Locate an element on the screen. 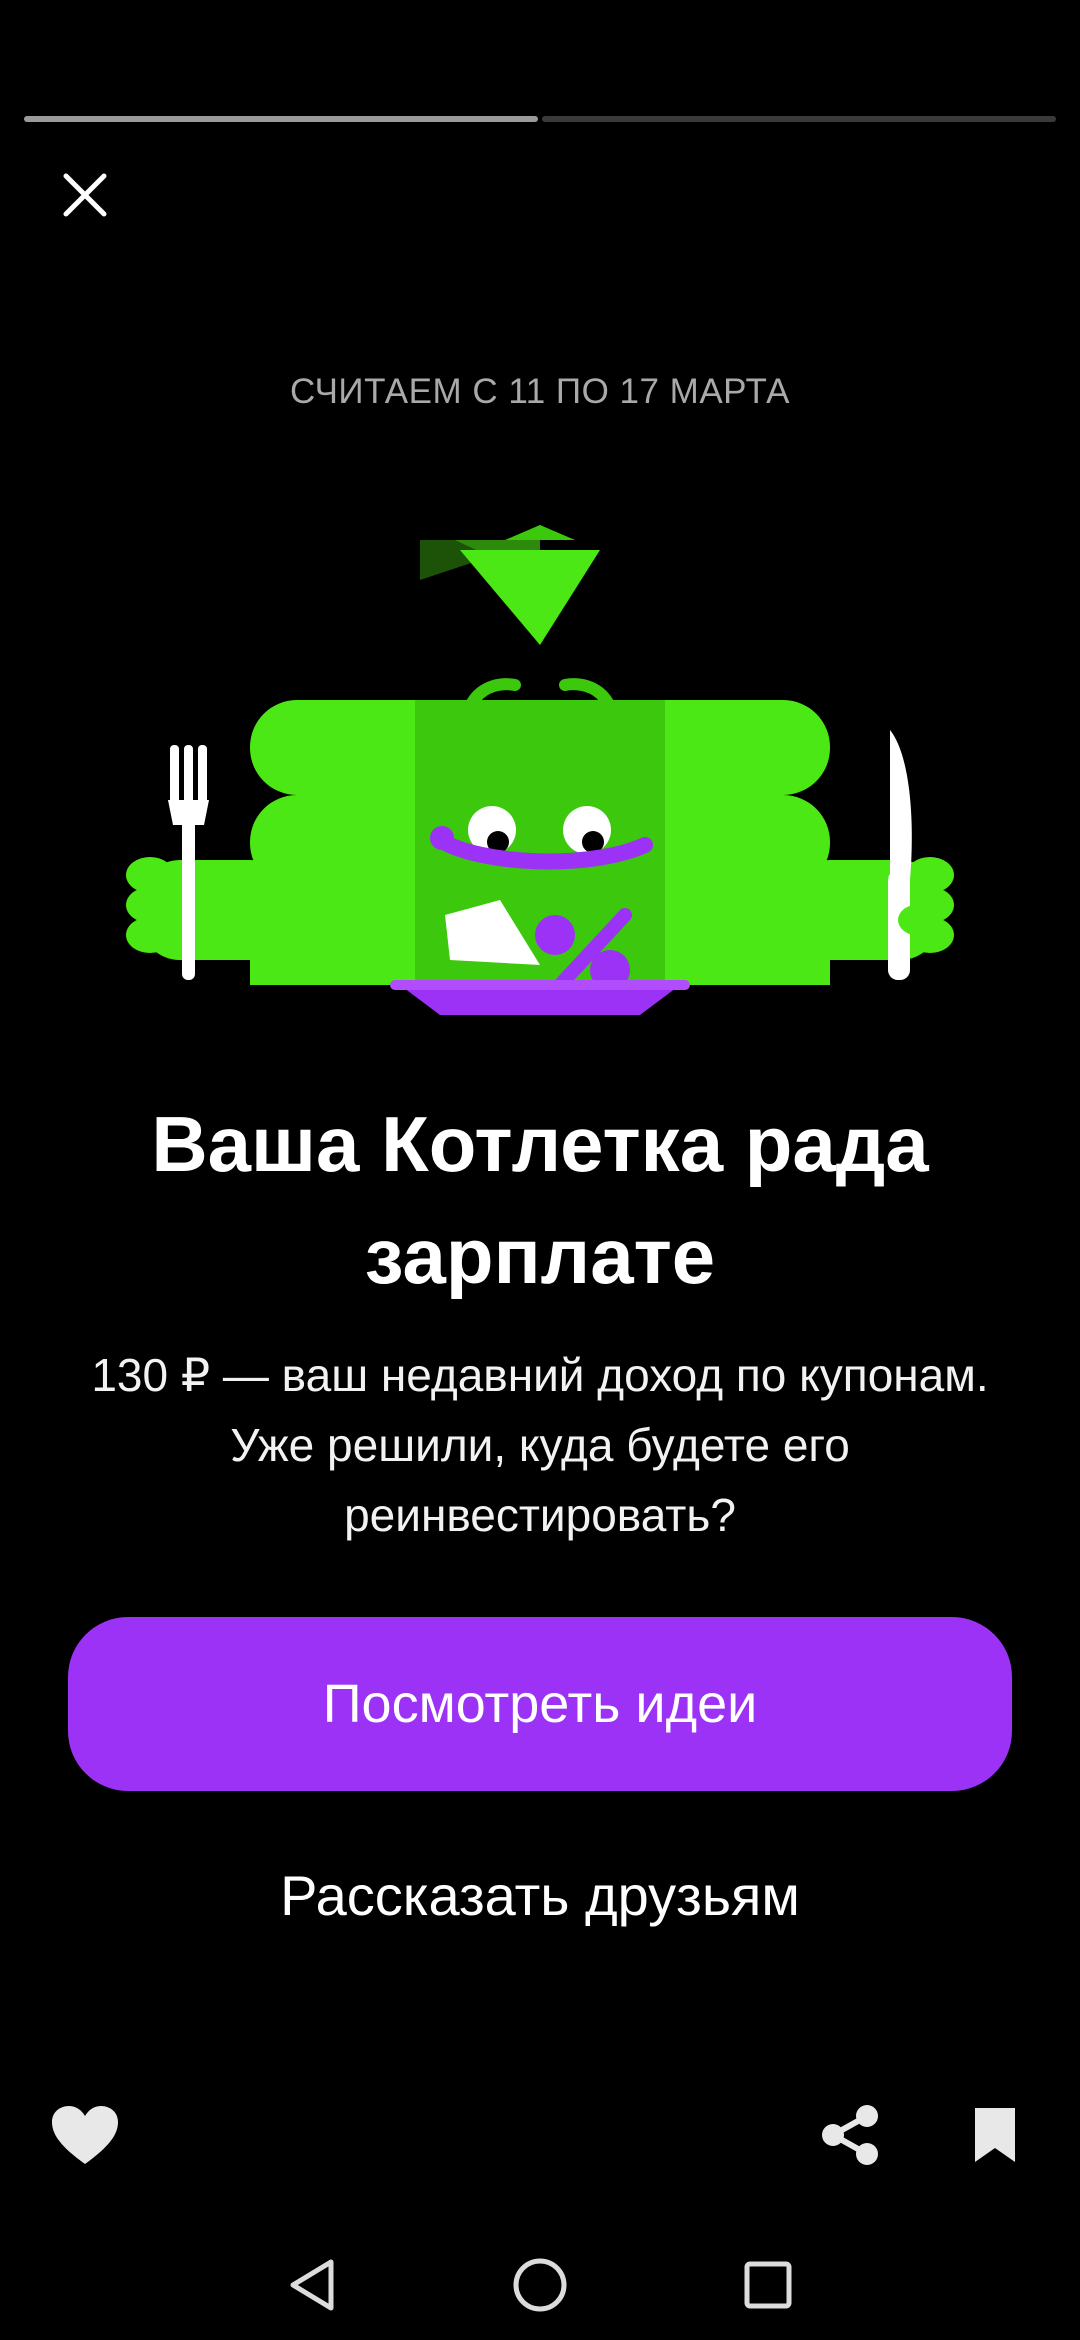 This screenshot has height=2340, width=1080. like-button is located at coordinates (85, 2135).